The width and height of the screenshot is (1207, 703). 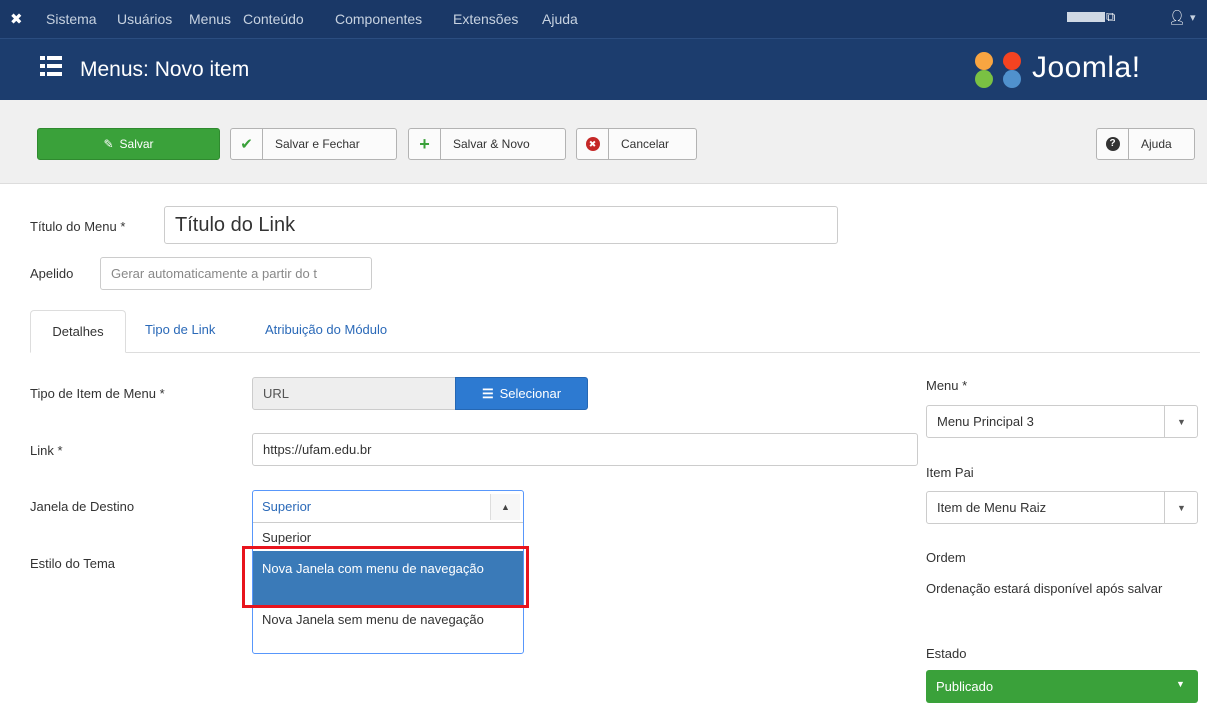 I want to click on order-info-text: Ordenação estará disponível após salvar, so click(x=1044, y=588).